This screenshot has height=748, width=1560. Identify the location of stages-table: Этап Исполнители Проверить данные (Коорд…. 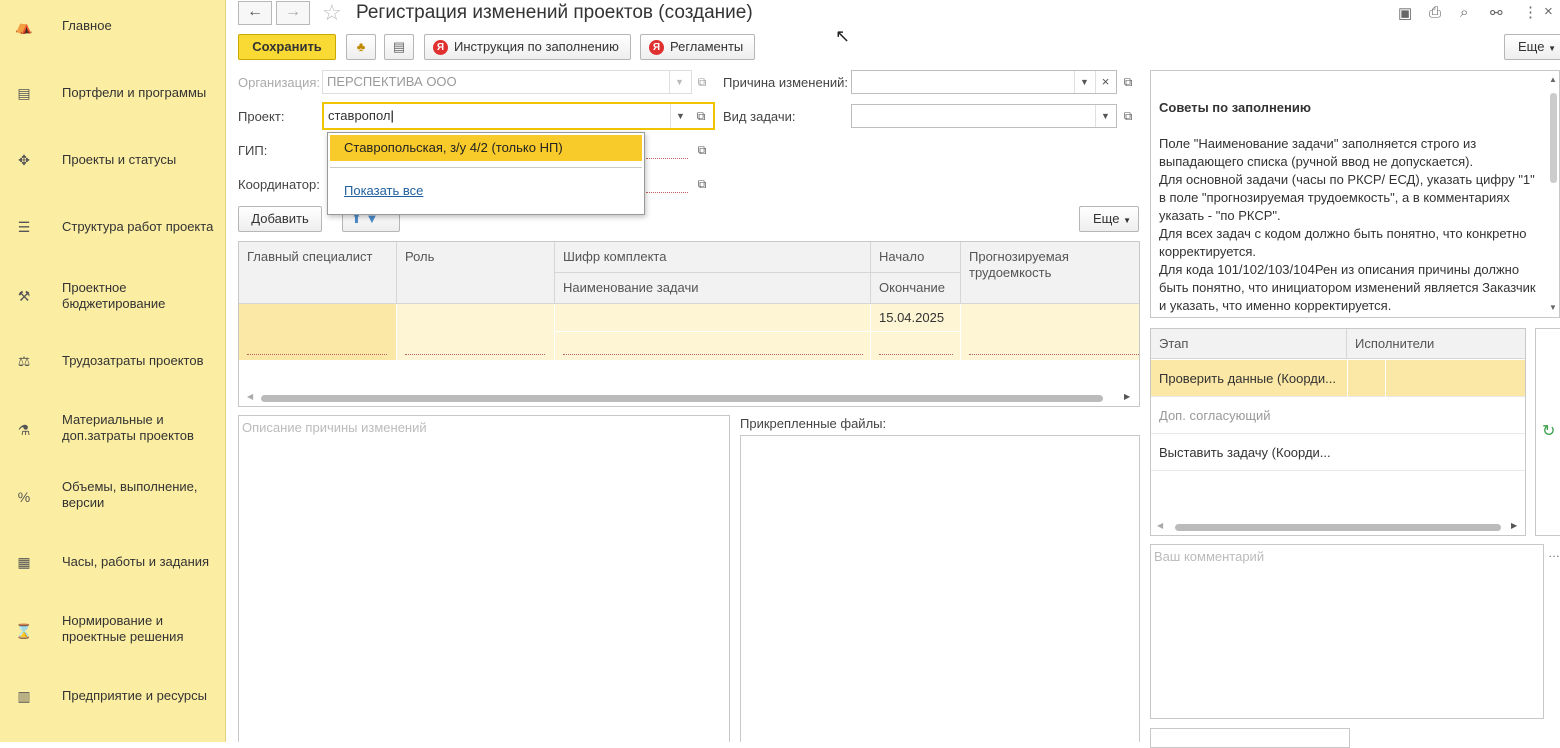
(1338, 432).